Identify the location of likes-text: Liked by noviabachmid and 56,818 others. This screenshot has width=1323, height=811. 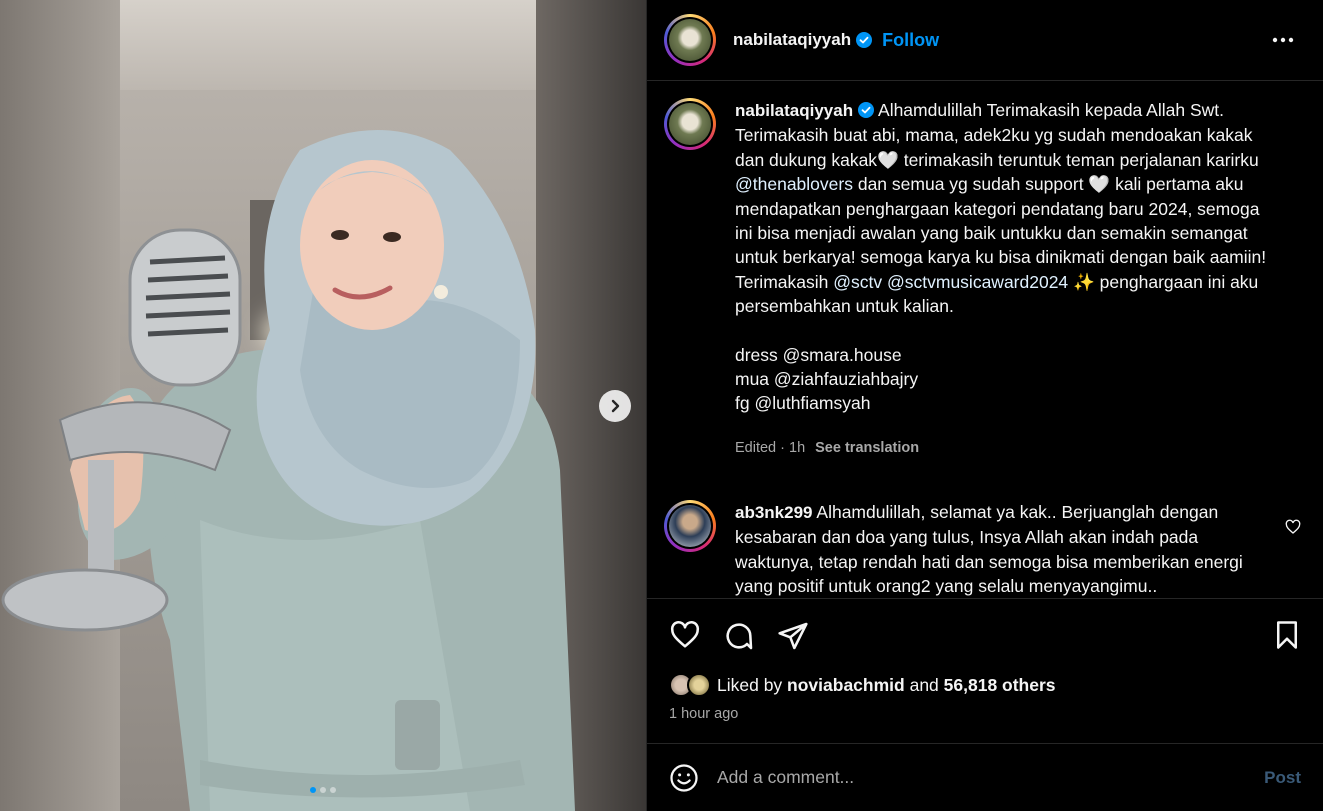
(886, 685).